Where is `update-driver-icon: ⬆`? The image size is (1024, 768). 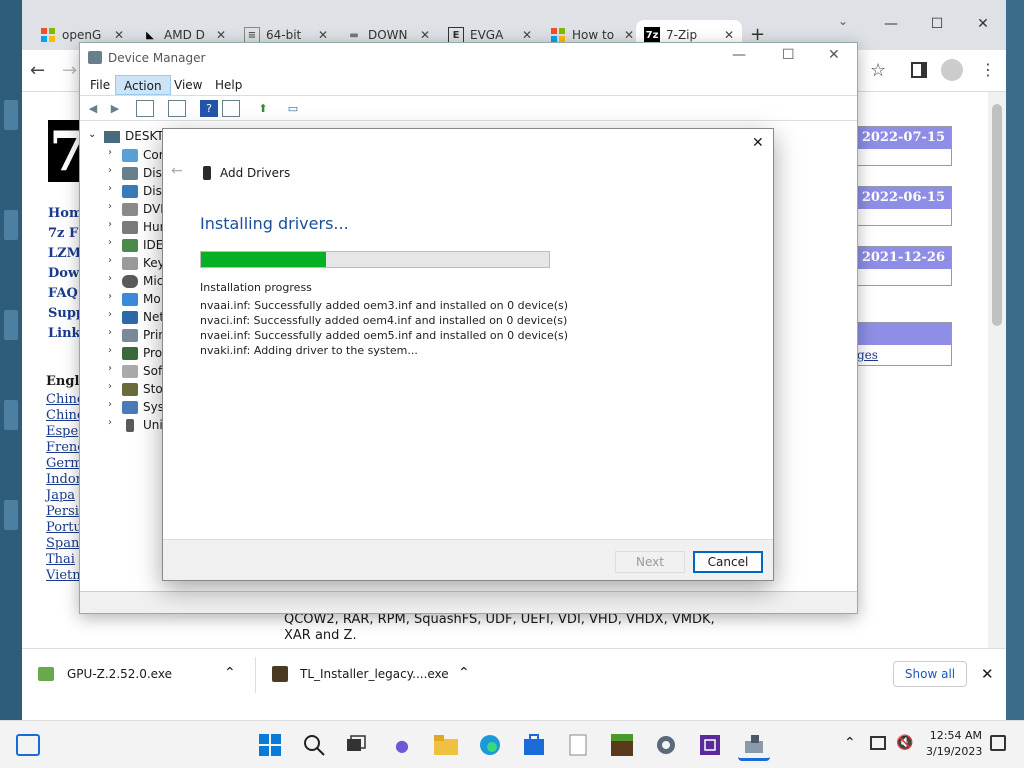
update-driver-icon: ⬆ is located at coordinates (263, 108).